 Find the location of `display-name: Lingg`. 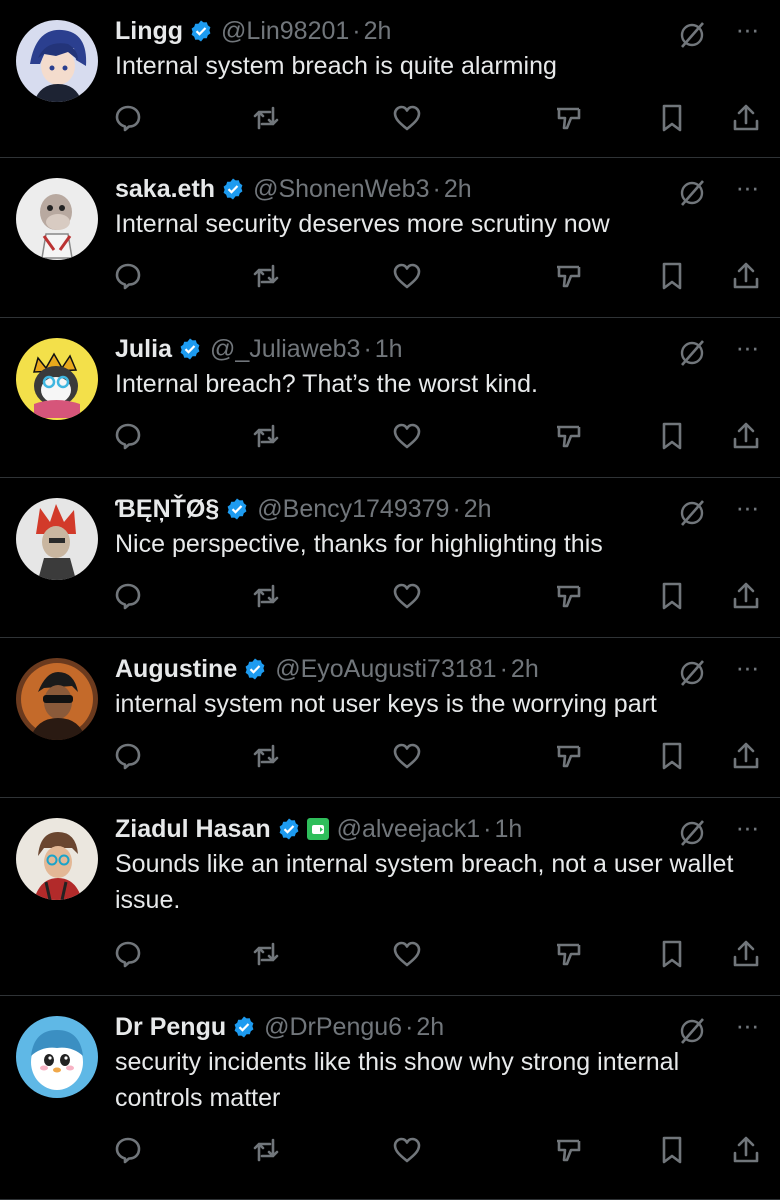

display-name: Lingg is located at coordinates (149, 31).